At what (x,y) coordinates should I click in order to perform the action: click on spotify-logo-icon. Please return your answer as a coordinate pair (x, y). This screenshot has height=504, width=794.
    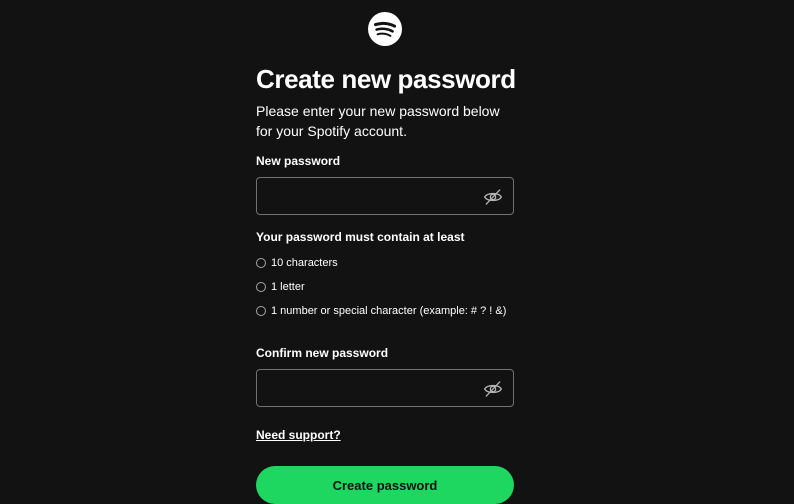
    Looking at the image, I should click on (385, 29).